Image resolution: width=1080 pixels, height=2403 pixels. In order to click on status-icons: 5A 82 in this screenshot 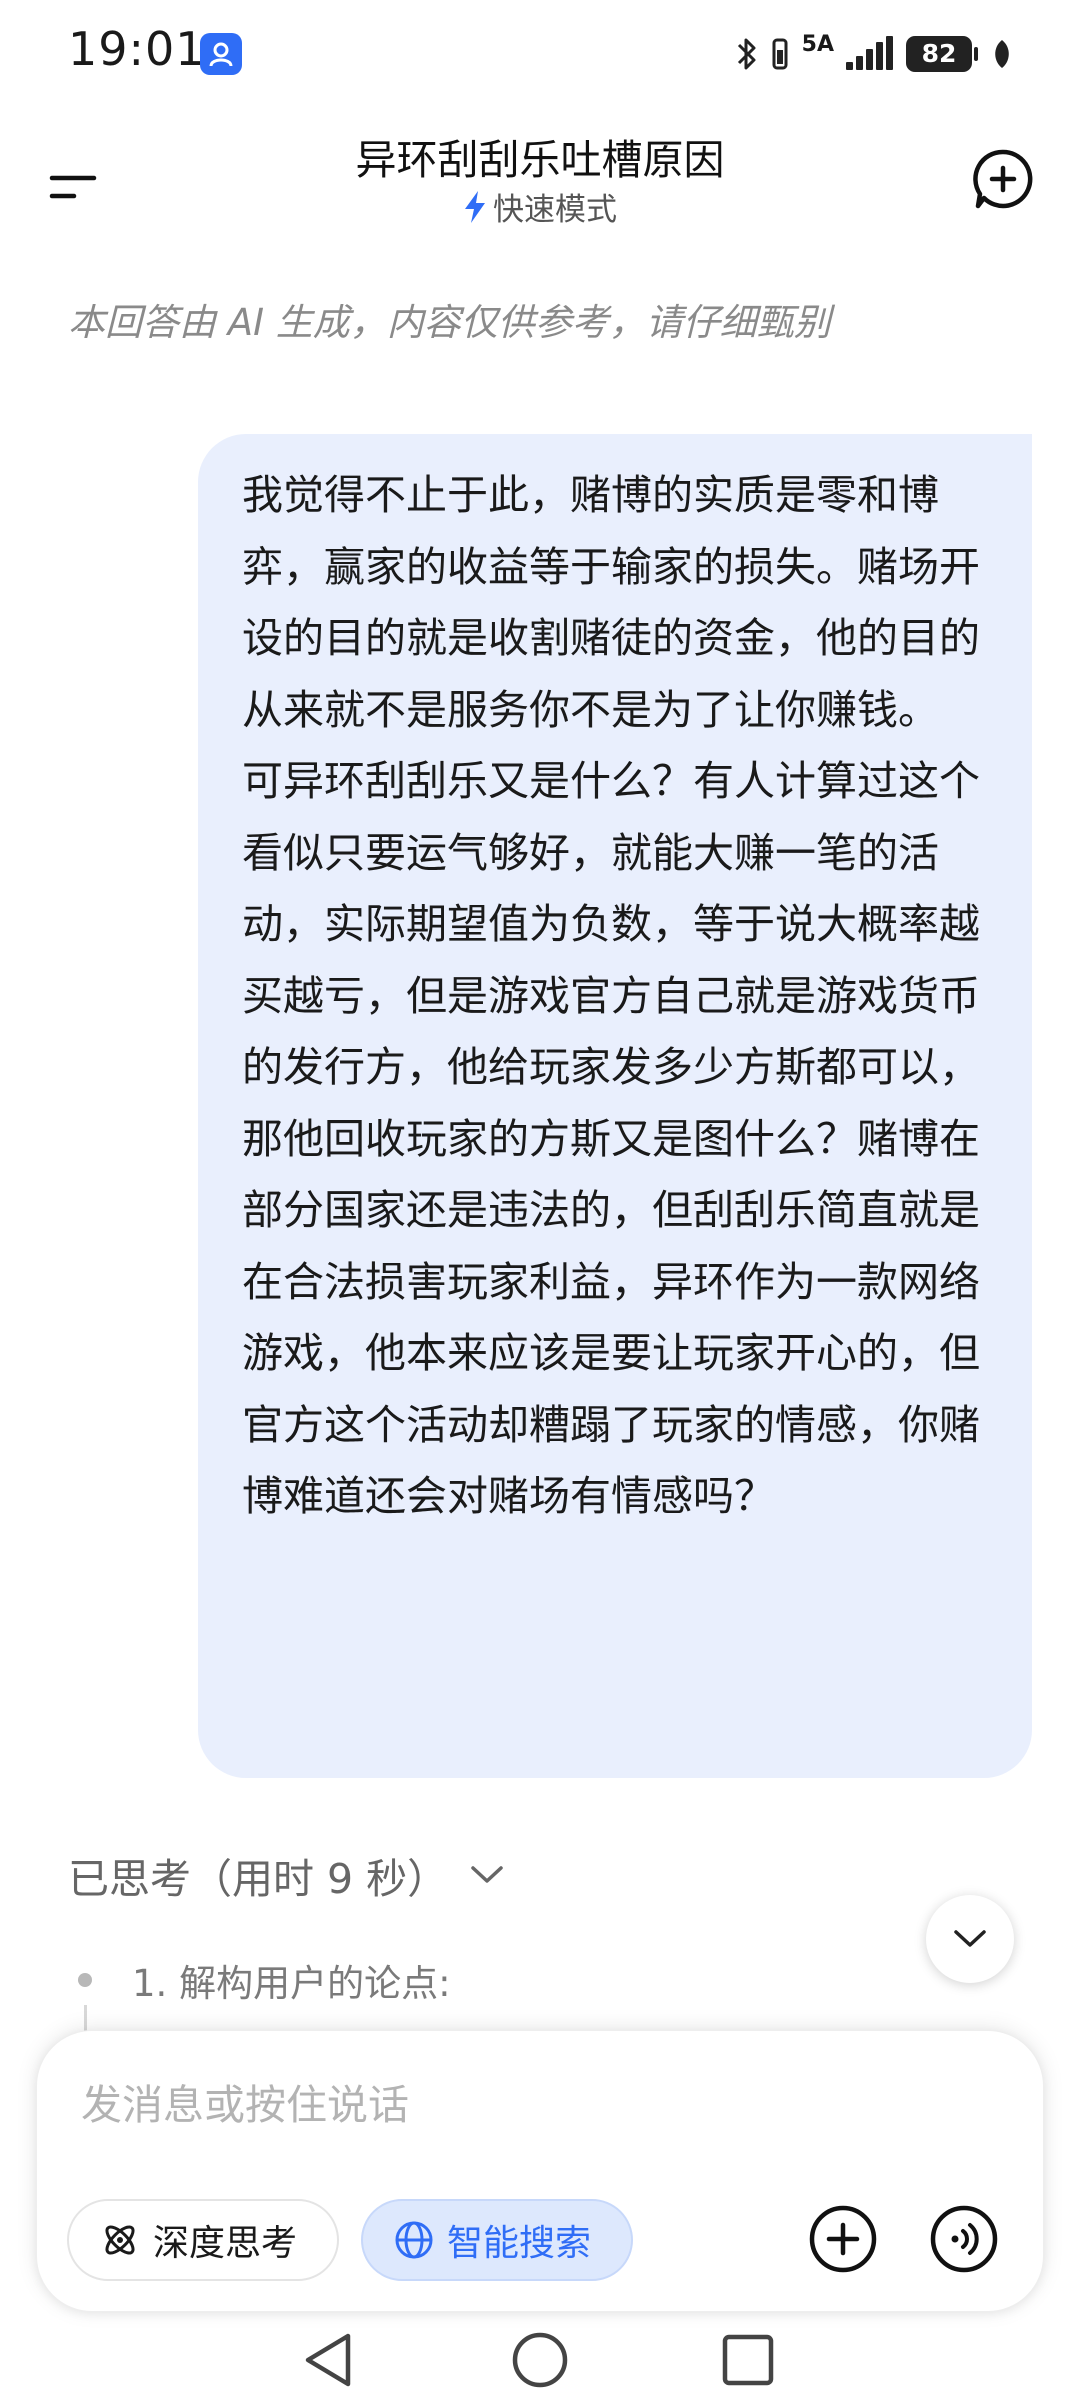, I will do `click(874, 54)`.